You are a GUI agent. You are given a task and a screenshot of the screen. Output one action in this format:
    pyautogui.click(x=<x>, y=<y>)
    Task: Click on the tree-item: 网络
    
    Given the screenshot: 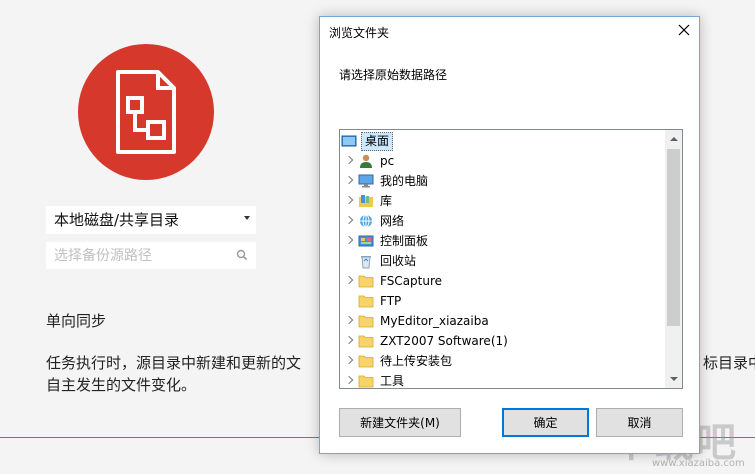 What is the action you would take?
    pyautogui.click(x=502, y=221)
    